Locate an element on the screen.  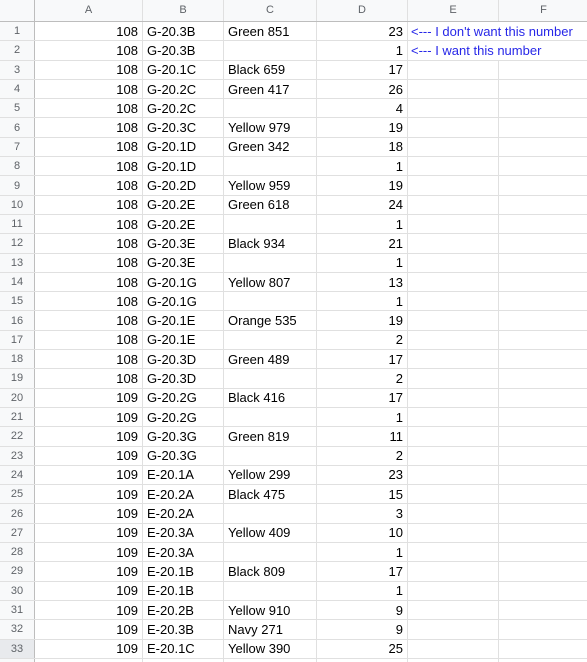
row-header-31: 31 is located at coordinates (17, 610).